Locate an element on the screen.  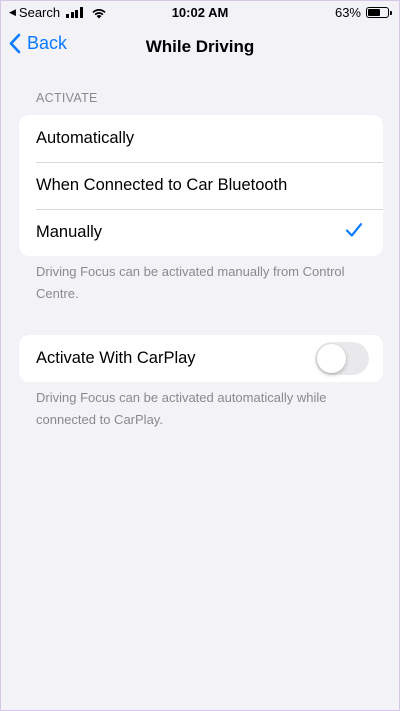
carplay-row: Activate With CarPlay is located at coordinates (201, 358).